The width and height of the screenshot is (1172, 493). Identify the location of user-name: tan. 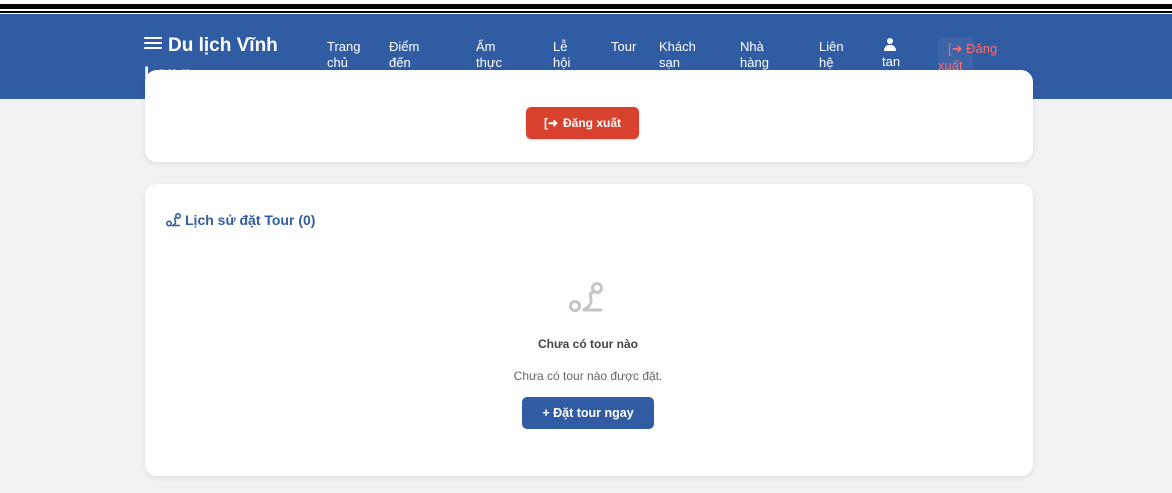
(891, 61).